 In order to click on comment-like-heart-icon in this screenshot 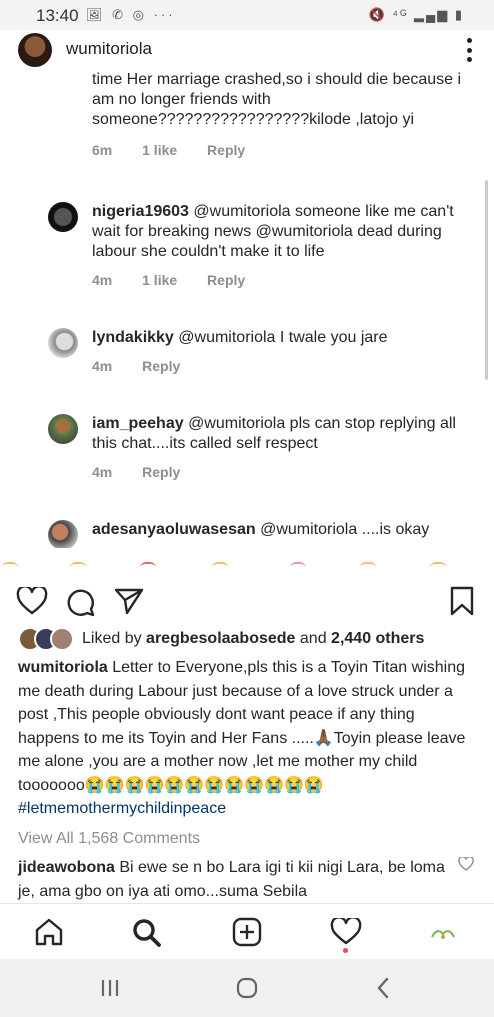, I will do `click(466, 864)`.